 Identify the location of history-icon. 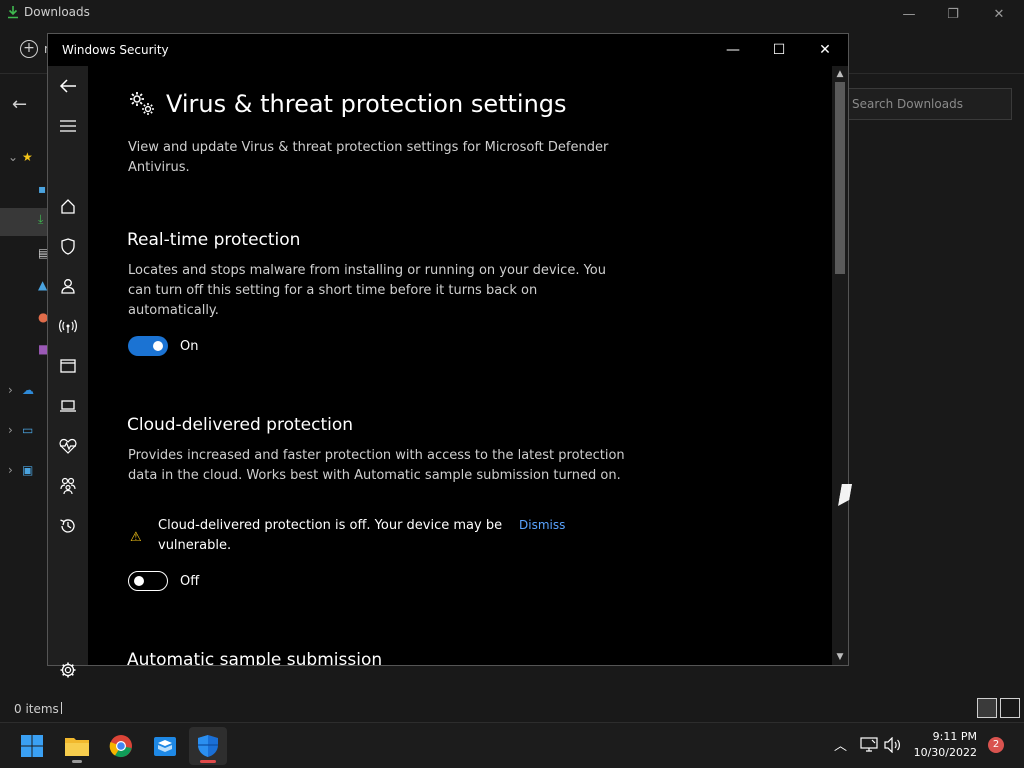
(68, 526).